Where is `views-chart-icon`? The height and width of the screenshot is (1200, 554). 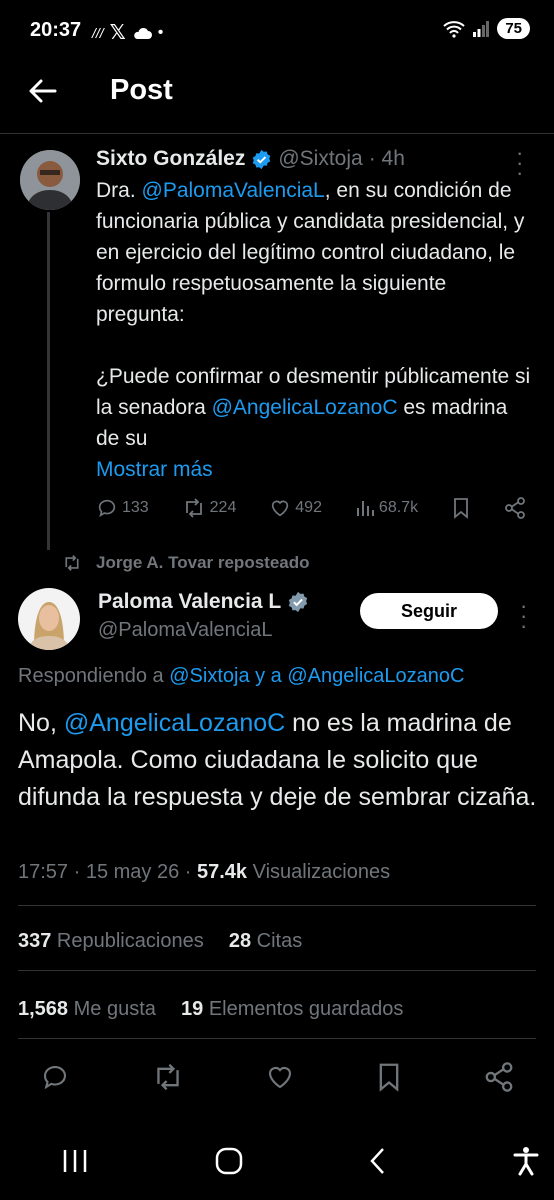
views-chart-icon is located at coordinates (365, 508).